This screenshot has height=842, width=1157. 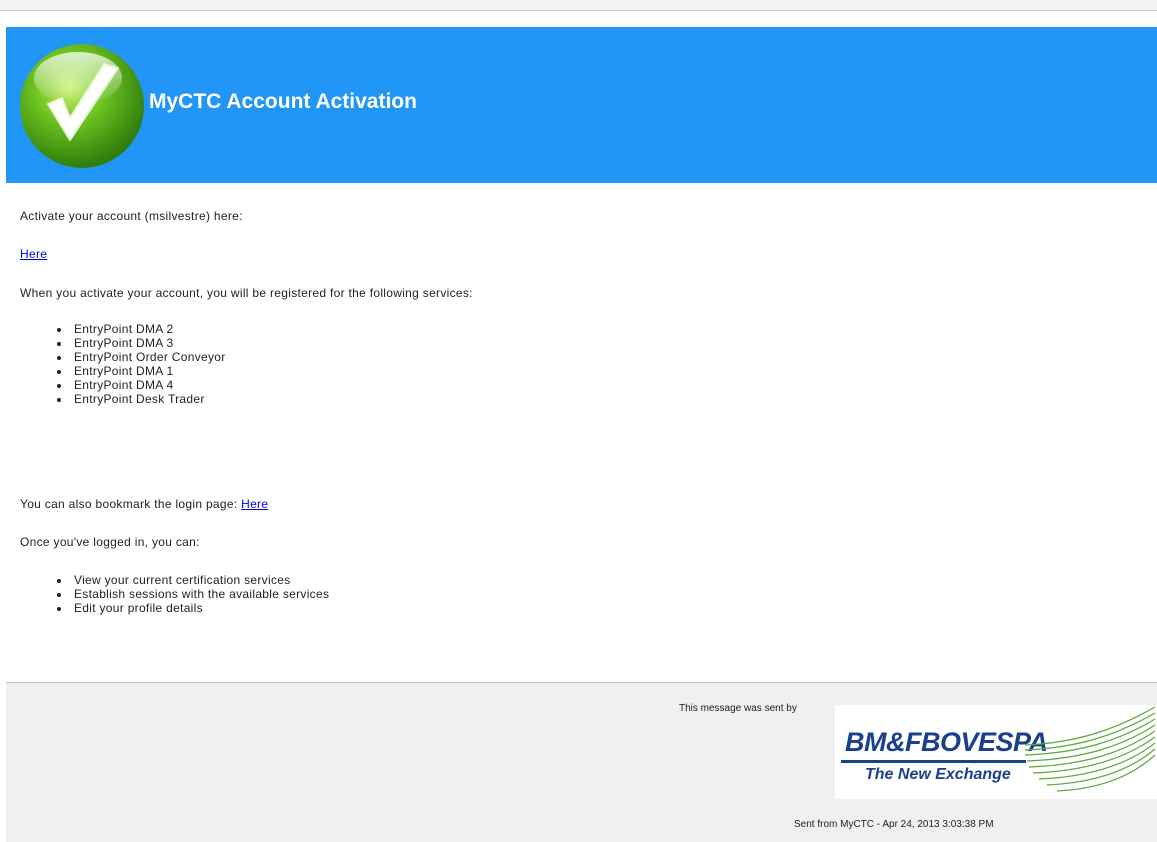 I want to click on logo-swoosh-icon, so click(x=1090, y=749).